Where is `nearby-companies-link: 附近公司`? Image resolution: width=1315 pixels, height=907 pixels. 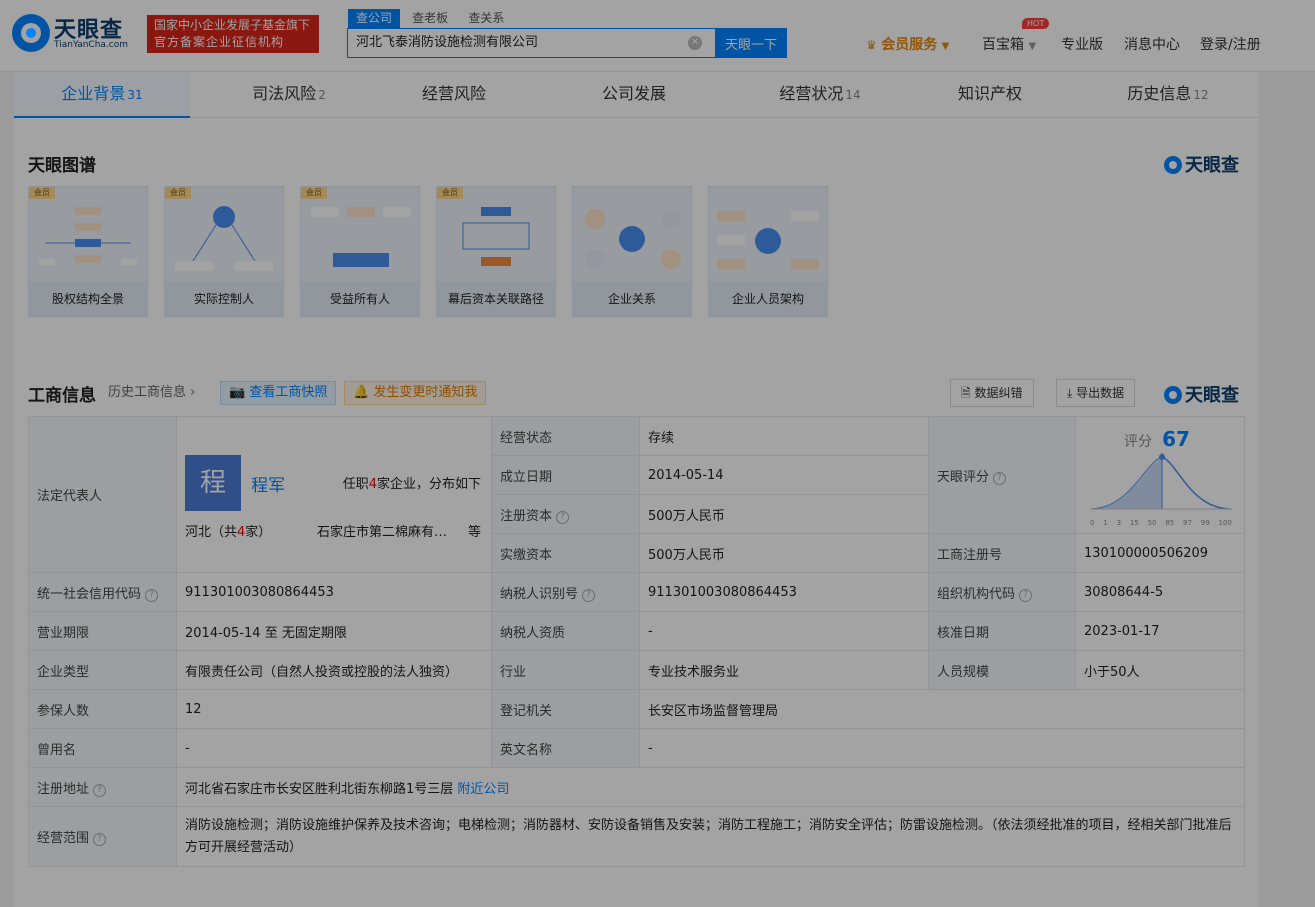 nearby-companies-link: 附近公司 is located at coordinates (483, 789).